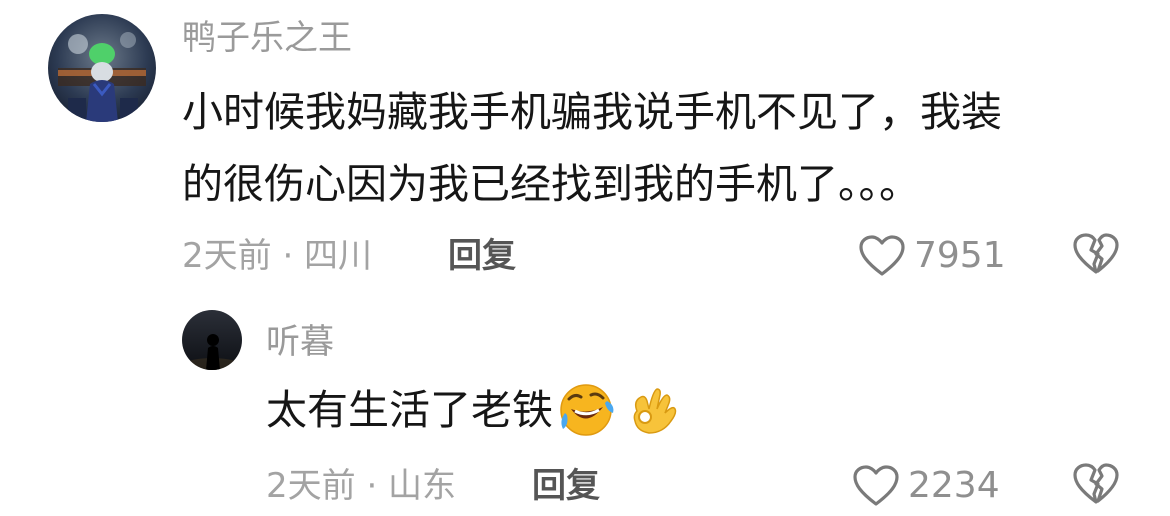  Describe the element at coordinates (954, 485) in the screenshot. I see `like-count: 2234` at that location.